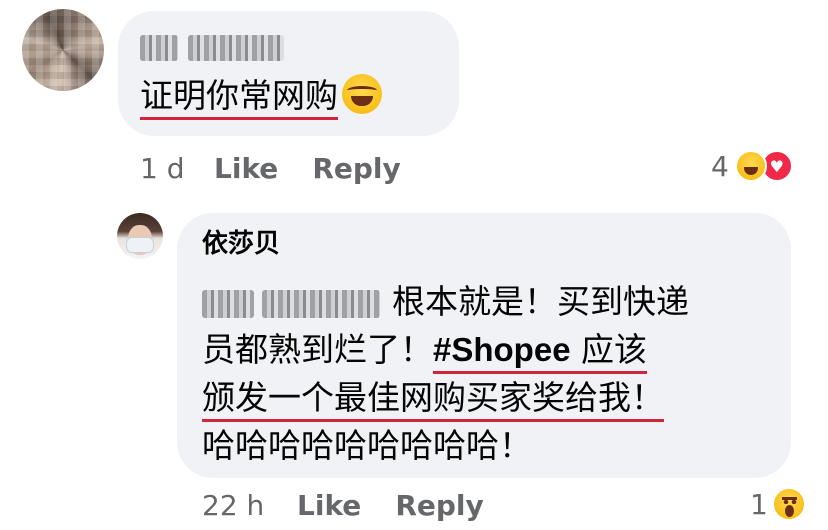 Image resolution: width=828 pixels, height=530 pixels. What do you see at coordinates (239, 98) in the screenshot?
I see `comment-text-underlined: 证明你常网购` at bounding box center [239, 98].